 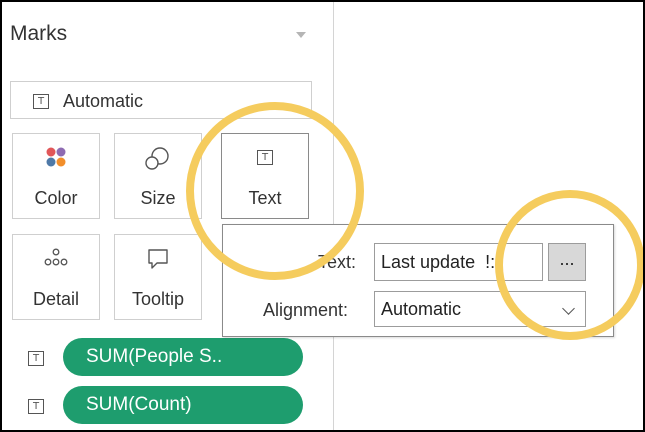 What do you see at coordinates (568, 308) in the screenshot?
I see `chevron-down-icon` at bounding box center [568, 308].